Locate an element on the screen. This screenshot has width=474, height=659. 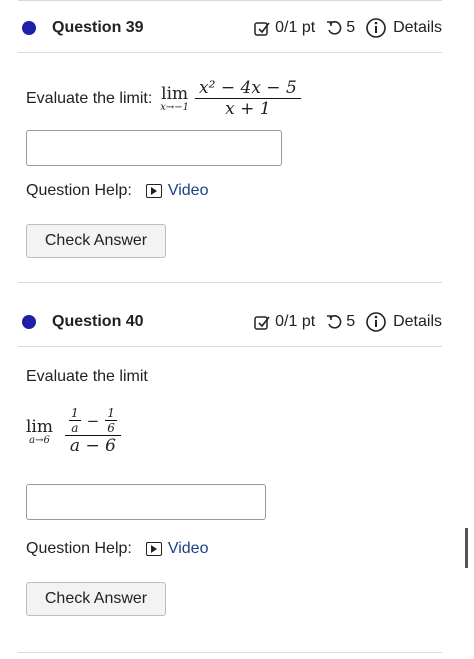
question-title: Question 39 is located at coordinates (98, 27).